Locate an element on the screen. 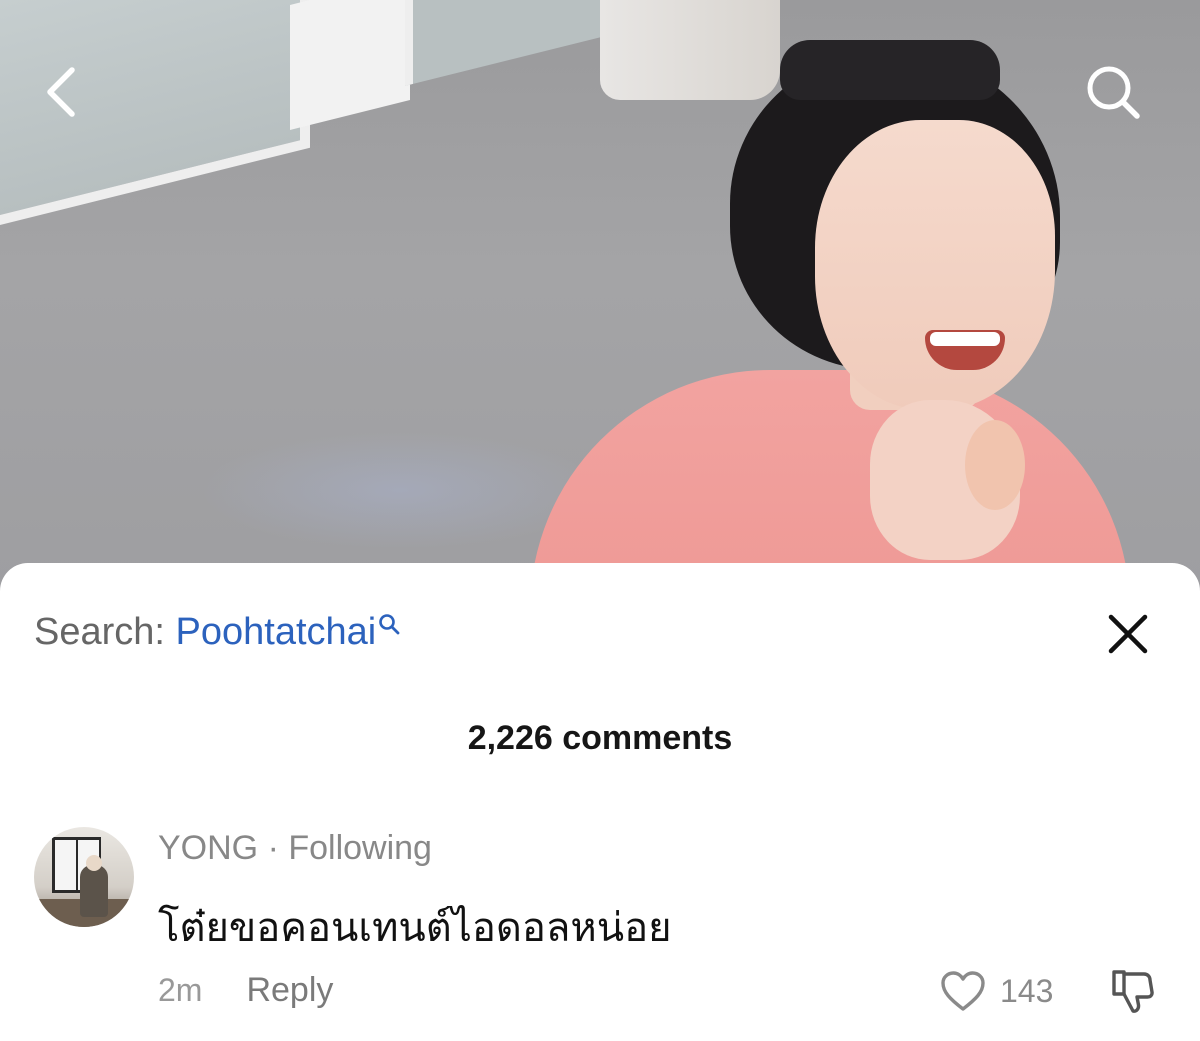 This screenshot has width=1200, height=1041. comment-author: YONG · Following is located at coordinates (295, 848).